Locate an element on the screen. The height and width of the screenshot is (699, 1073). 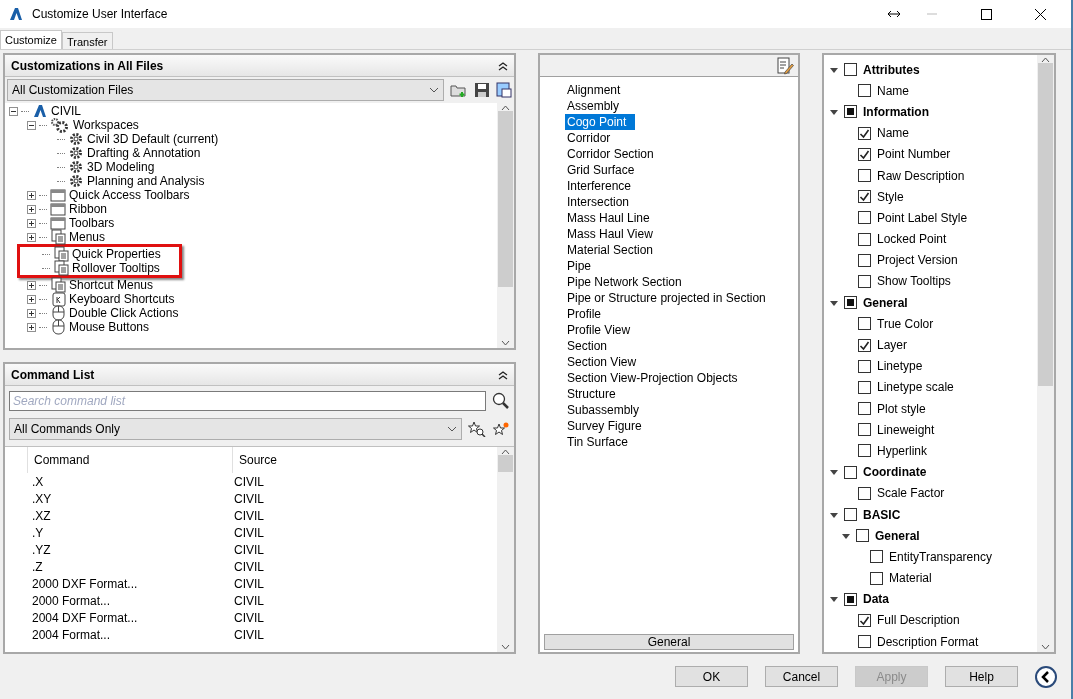
tree-item: Keyboard Shortcuts is located at coordinates (122, 299).